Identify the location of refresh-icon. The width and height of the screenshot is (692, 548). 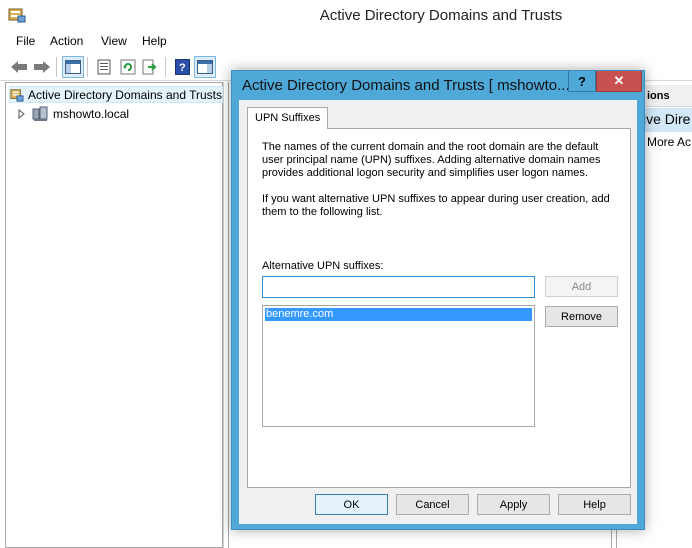
(128, 67).